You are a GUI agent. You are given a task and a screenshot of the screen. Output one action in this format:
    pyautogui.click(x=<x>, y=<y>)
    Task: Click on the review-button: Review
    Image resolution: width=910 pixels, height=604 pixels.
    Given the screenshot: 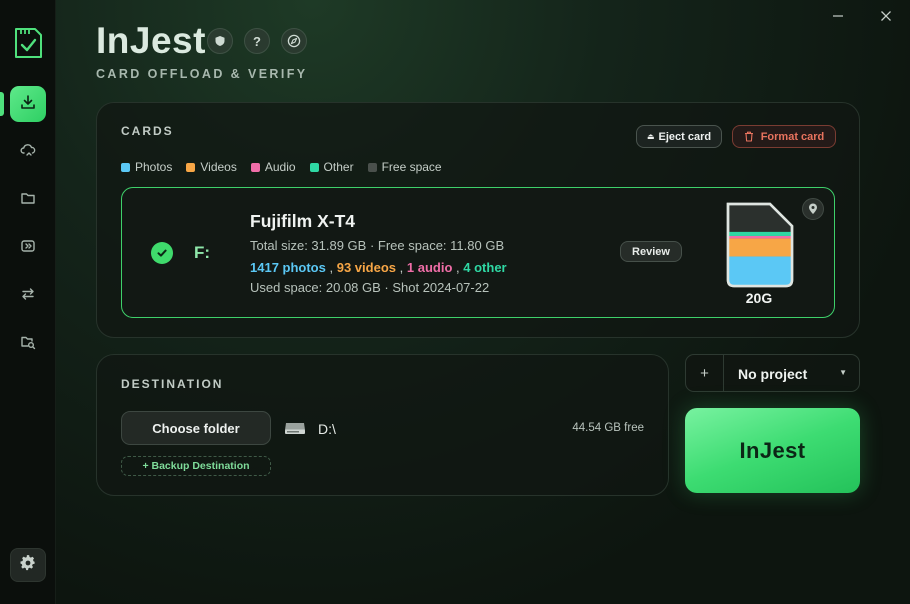 What is the action you would take?
    pyautogui.click(x=651, y=251)
    